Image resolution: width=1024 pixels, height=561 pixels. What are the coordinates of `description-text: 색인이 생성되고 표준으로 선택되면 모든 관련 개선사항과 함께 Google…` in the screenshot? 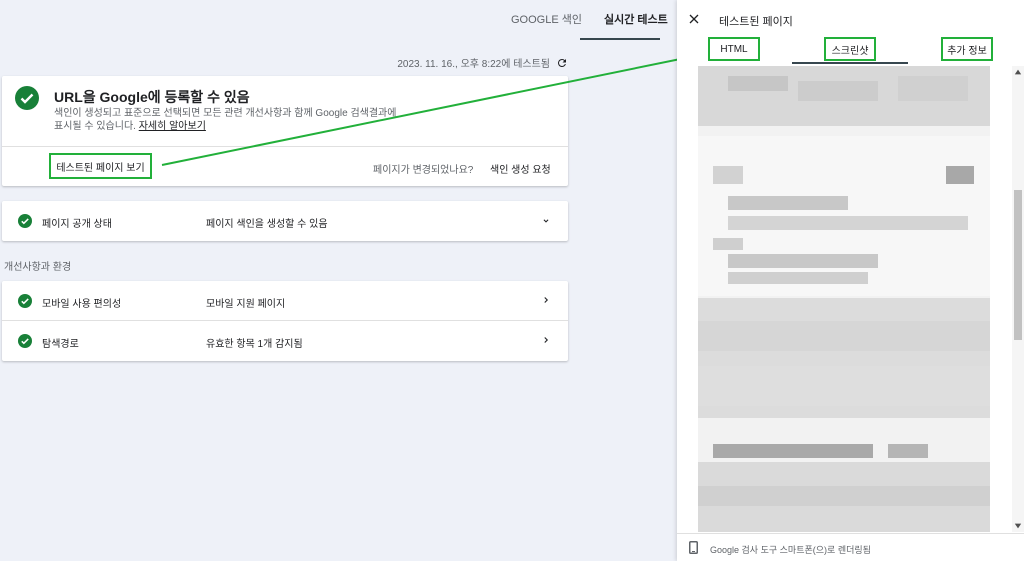 It's located at (225, 120).